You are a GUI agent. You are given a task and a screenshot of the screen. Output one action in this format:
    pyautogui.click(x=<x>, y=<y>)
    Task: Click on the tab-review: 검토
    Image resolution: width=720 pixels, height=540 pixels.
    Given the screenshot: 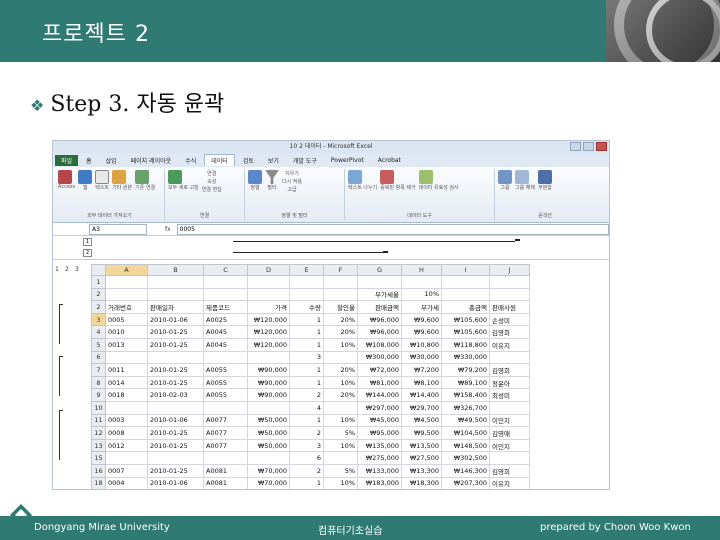 What is the action you would take?
    pyautogui.click(x=248, y=160)
    